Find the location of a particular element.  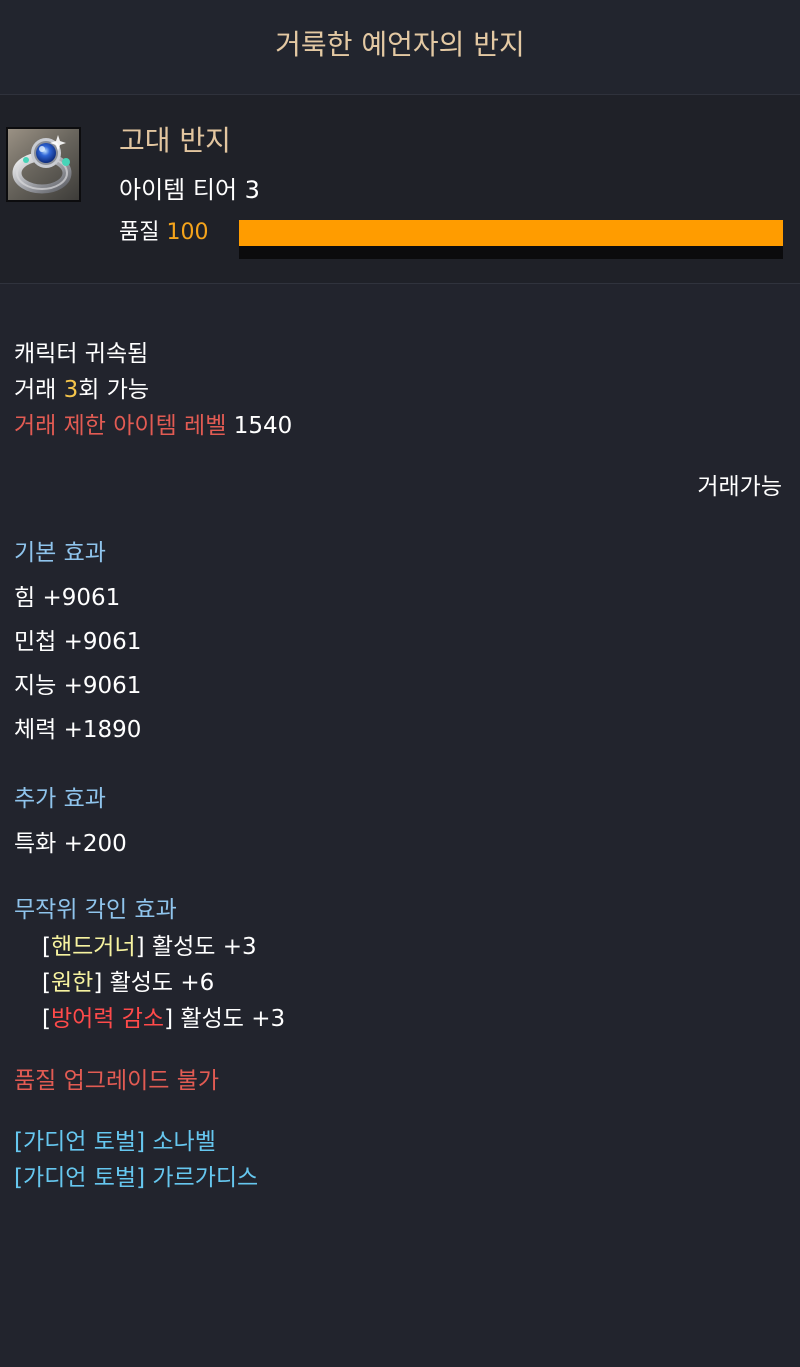

engraving-row: [핸드거너] 활성도 +3 is located at coordinates (149, 947).